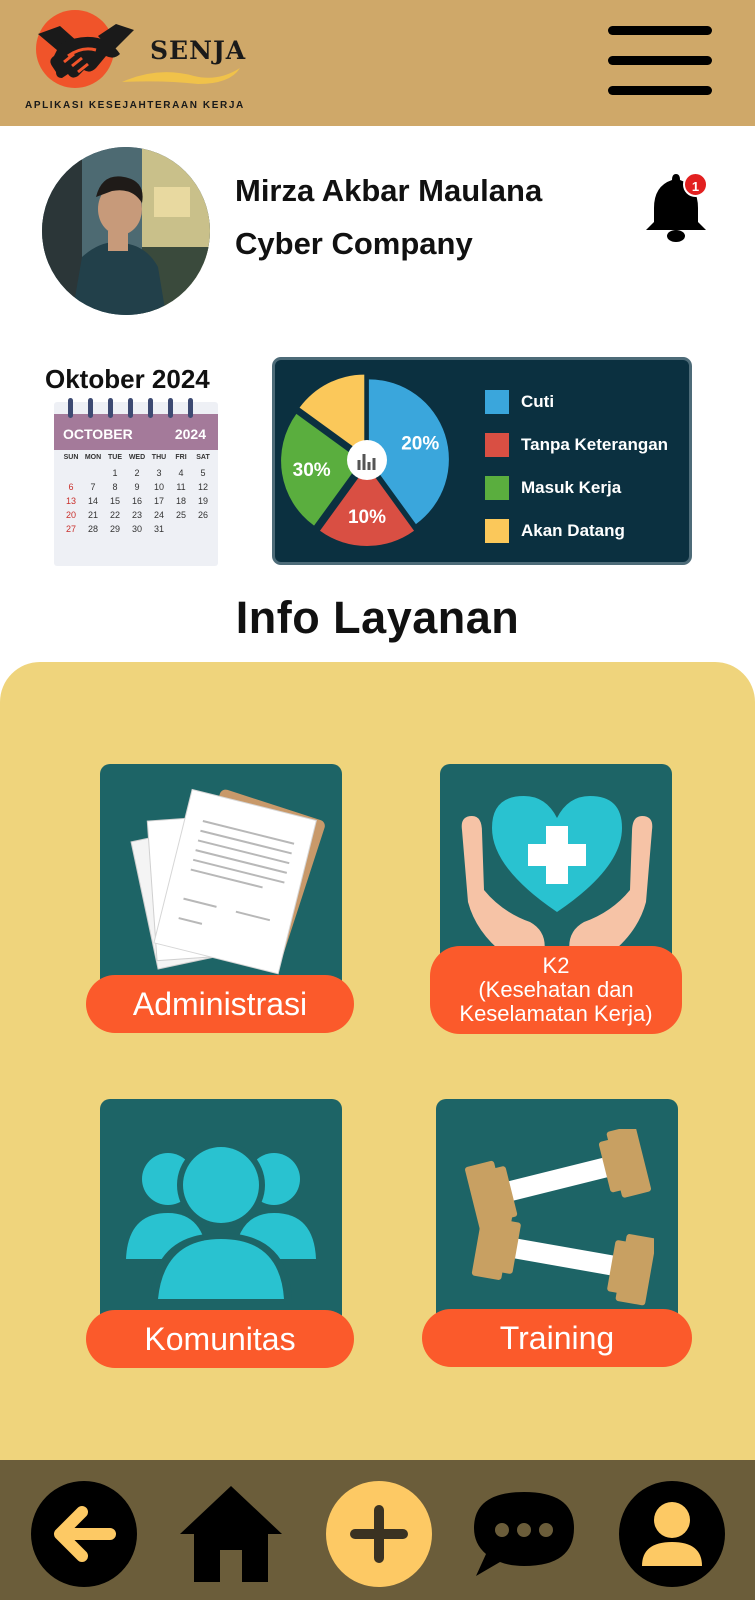 This screenshot has width=755, height=1600. I want to click on hamburger-menu-icon, so click(660, 61).